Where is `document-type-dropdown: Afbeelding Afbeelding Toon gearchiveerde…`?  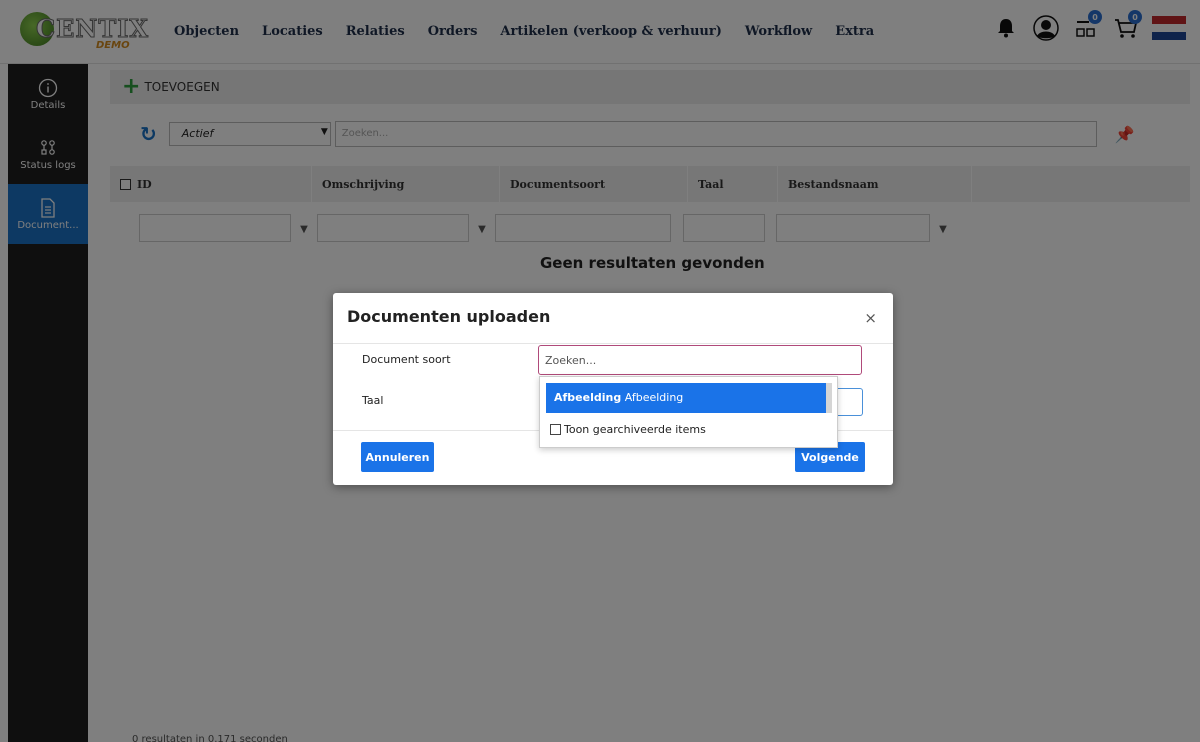 document-type-dropdown: Afbeelding Afbeelding Toon gearchiveerde… is located at coordinates (688, 412).